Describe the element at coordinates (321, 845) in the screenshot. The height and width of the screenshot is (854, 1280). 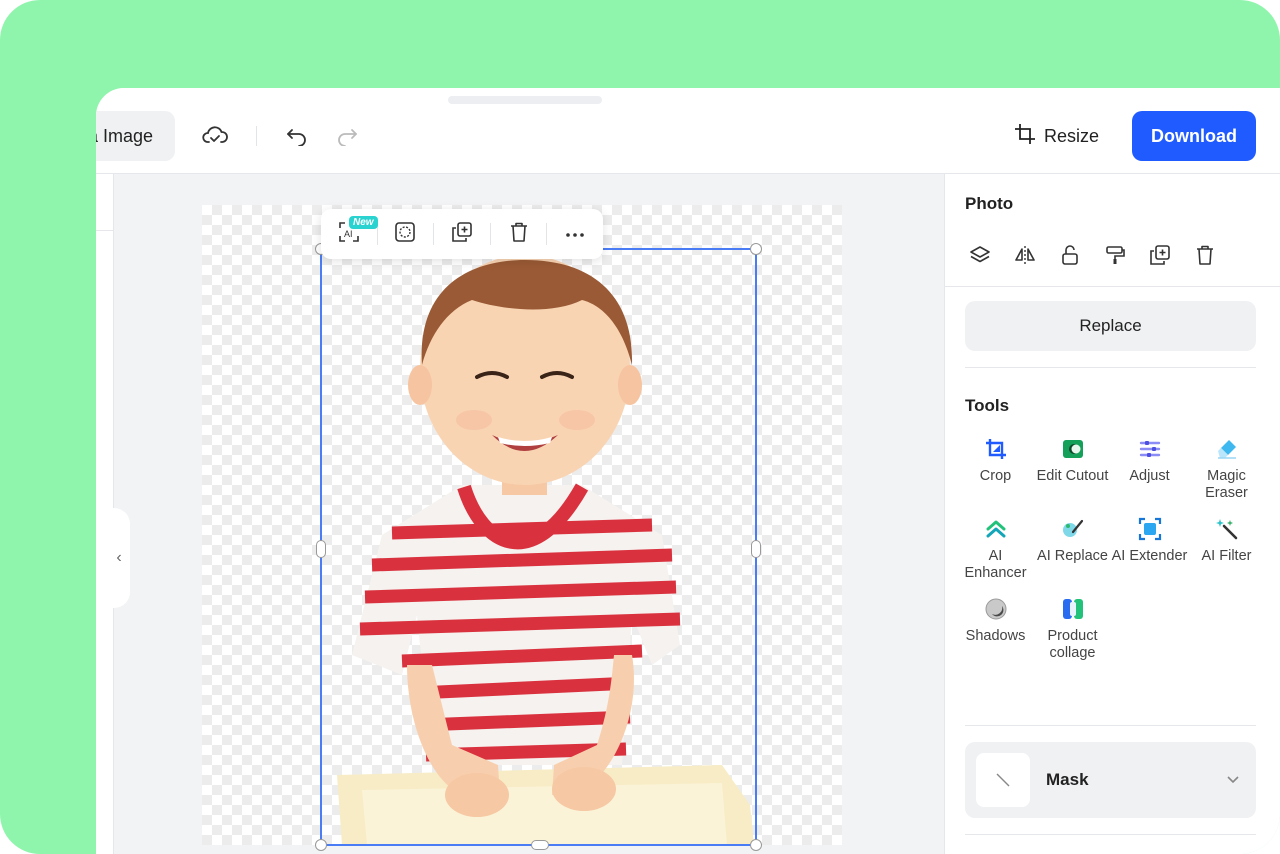
I see `resize-handle-bottom-left` at that location.